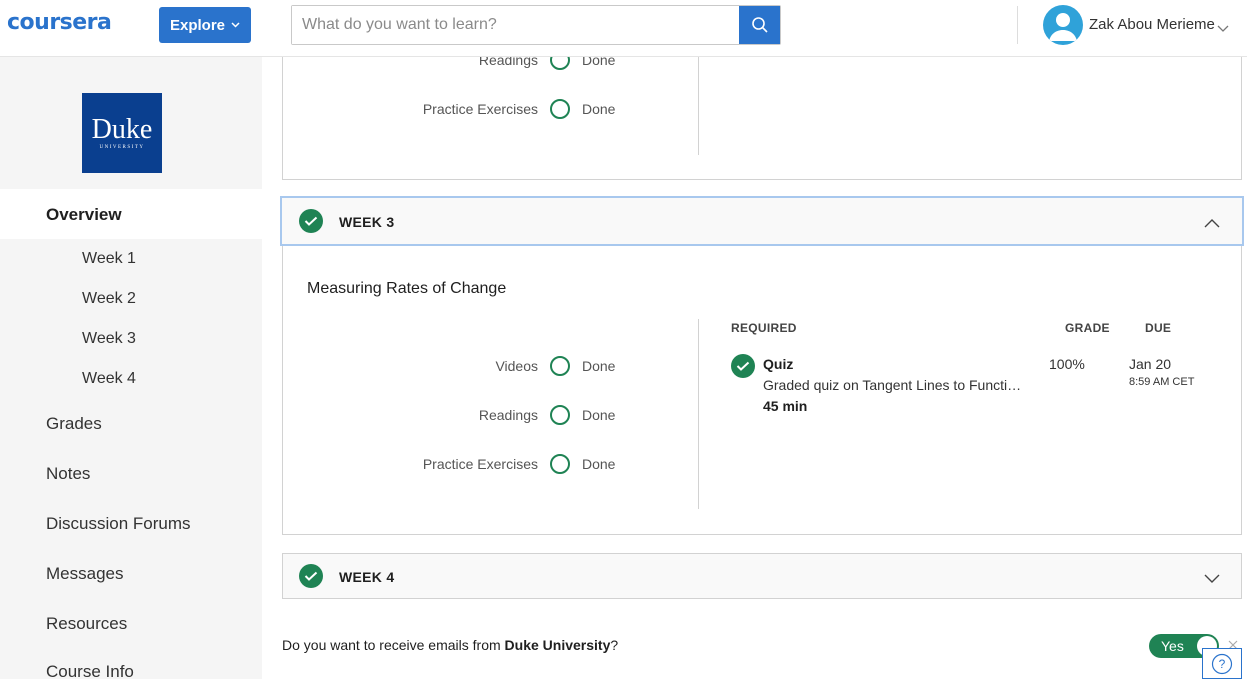 The height and width of the screenshot is (682, 1247). I want to click on user-name: Zak Abou Merieme, so click(1152, 24).